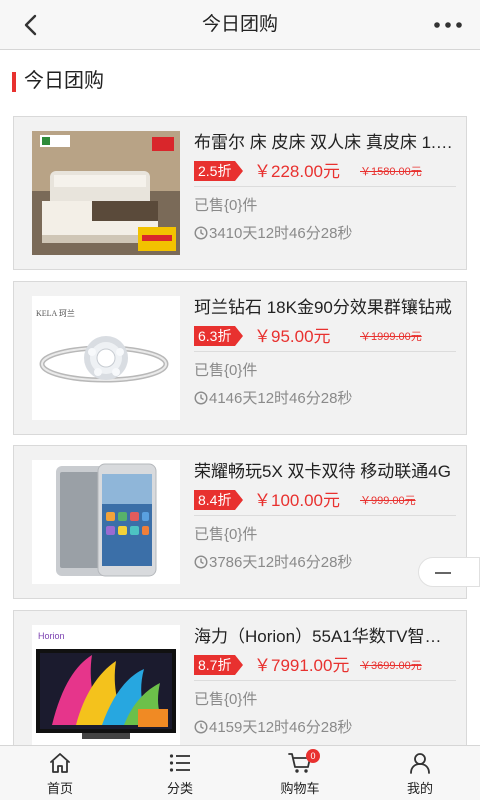 Image resolution: width=480 pixels, height=800 pixels. I want to click on more-button, so click(448, 25).